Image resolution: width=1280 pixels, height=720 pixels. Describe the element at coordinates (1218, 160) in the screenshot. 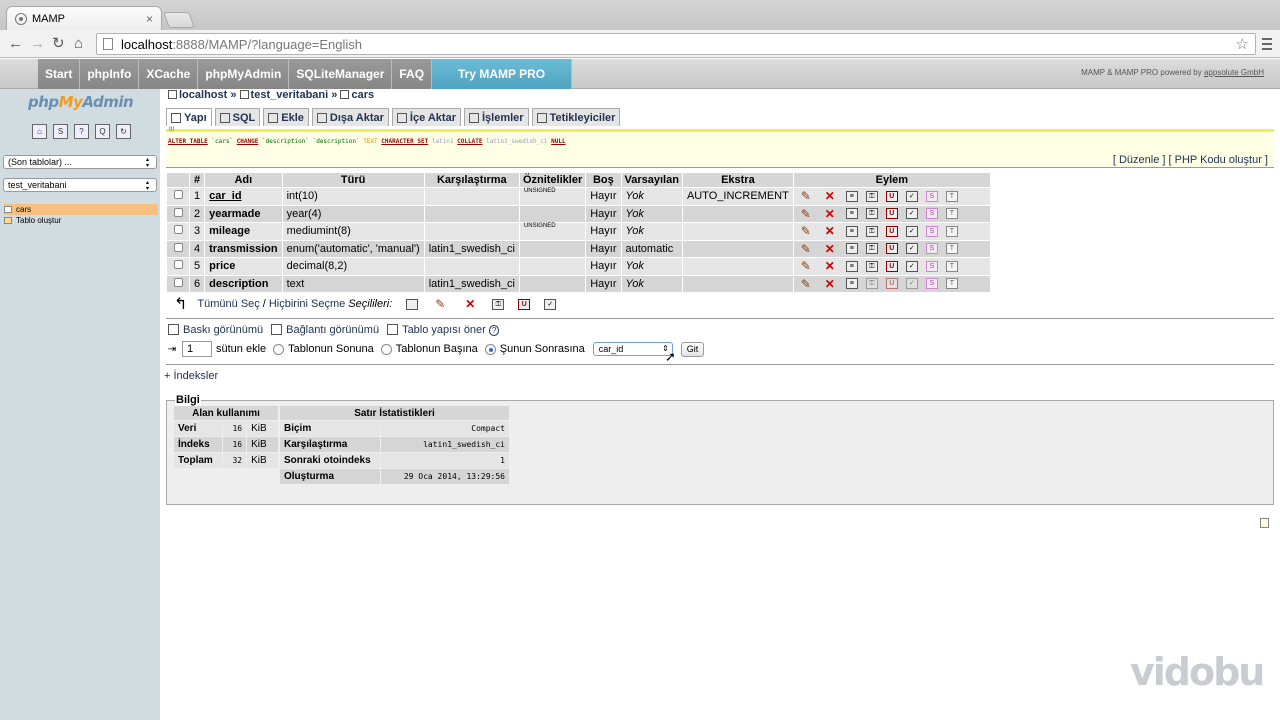

I see `php-code-link: PHP Kodu oluştur` at that location.